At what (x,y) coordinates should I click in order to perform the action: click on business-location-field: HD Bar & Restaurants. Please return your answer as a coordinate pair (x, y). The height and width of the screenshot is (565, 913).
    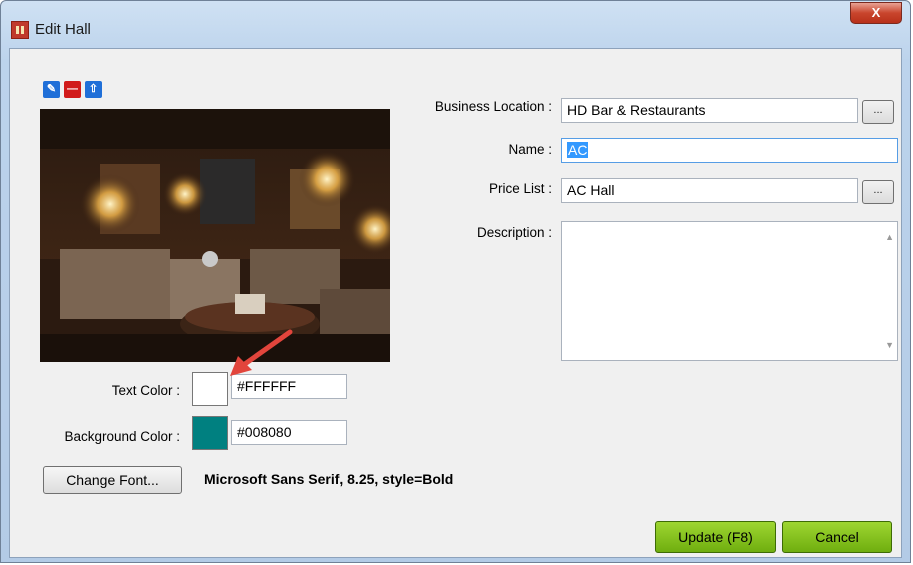
    Looking at the image, I should click on (709, 110).